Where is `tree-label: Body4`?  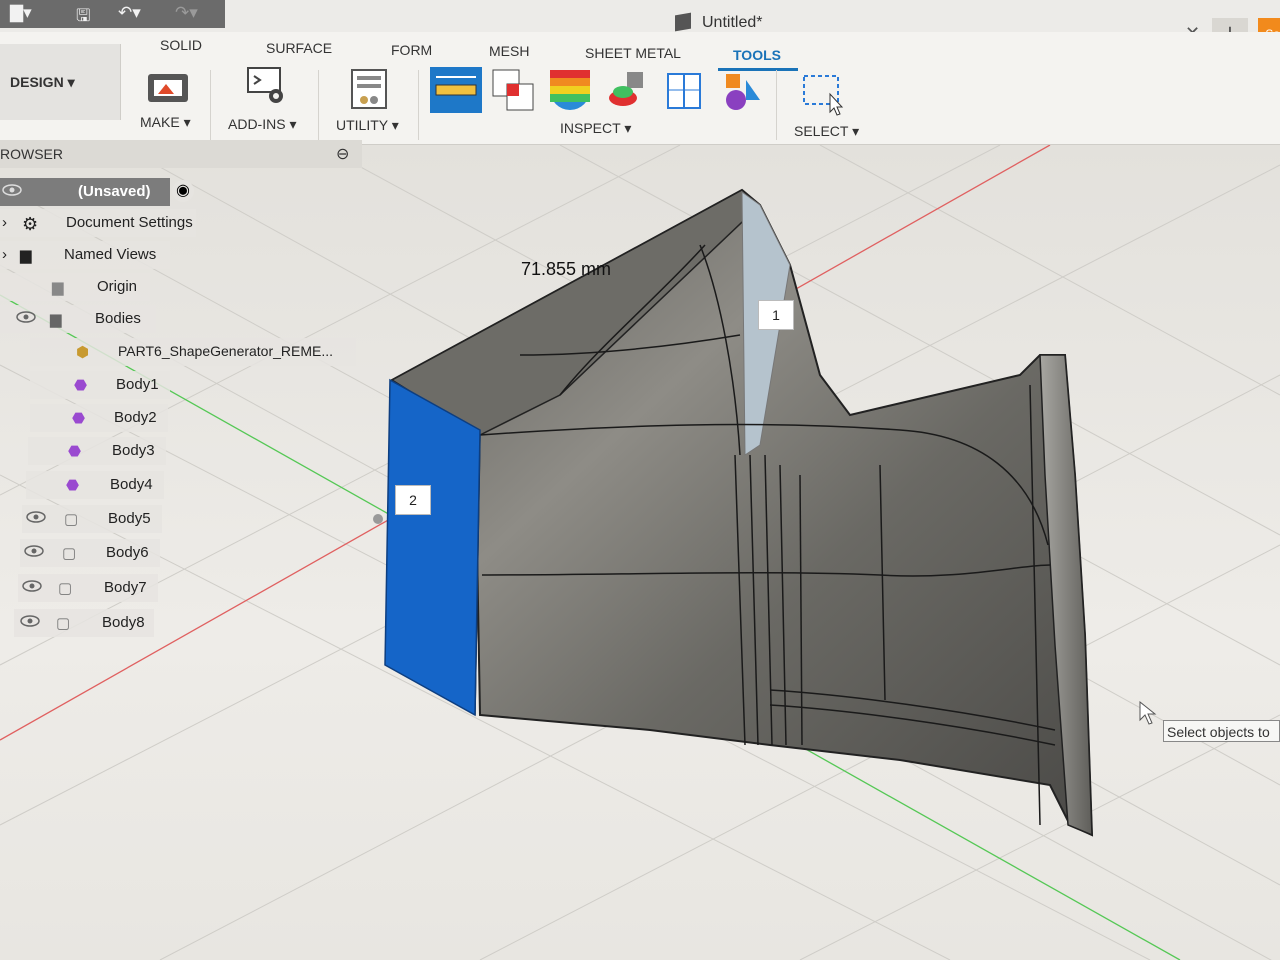 tree-label: Body4 is located at coordinates (131, 484).